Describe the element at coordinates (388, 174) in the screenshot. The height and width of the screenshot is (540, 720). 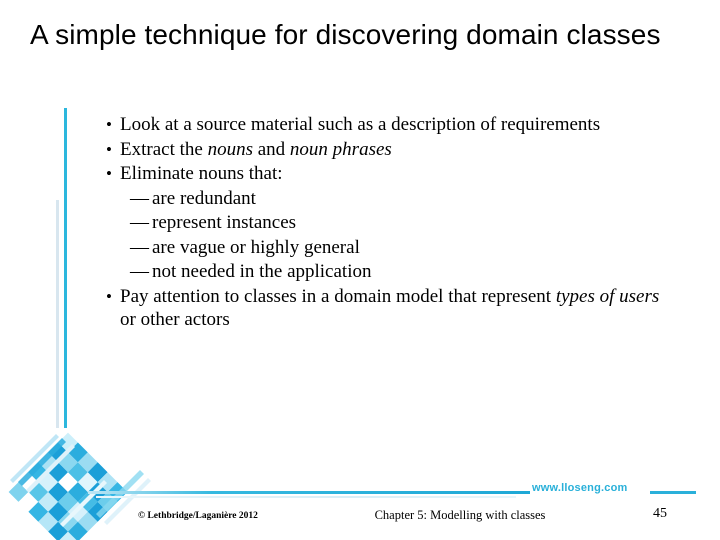
I see `bullet-item: Eliminate nouns that:` at that location.